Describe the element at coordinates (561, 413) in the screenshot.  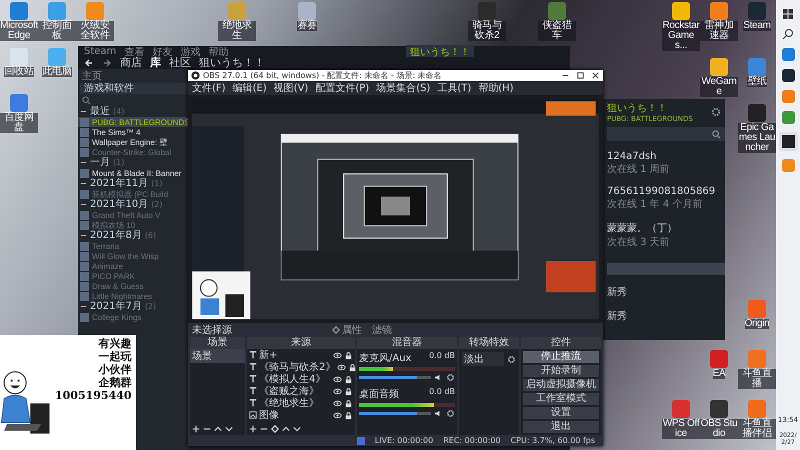
I see `control-button: 设置` at that location.